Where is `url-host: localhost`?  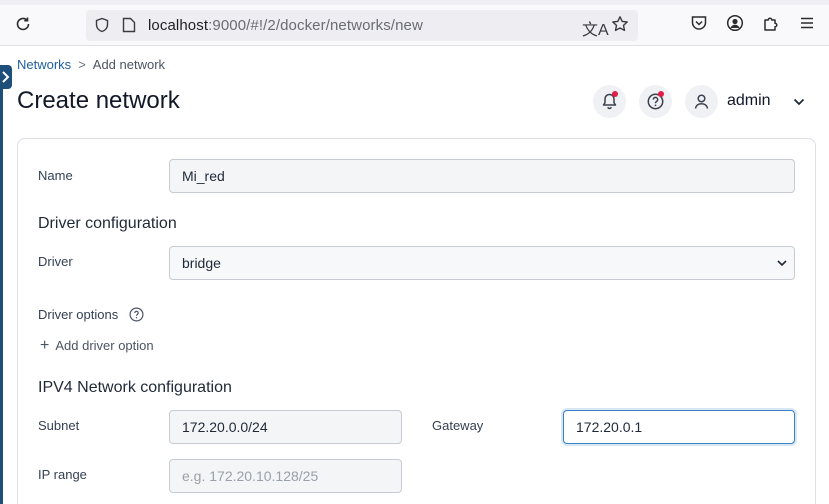 url-host: localhost is located at coordinates (178, 25).